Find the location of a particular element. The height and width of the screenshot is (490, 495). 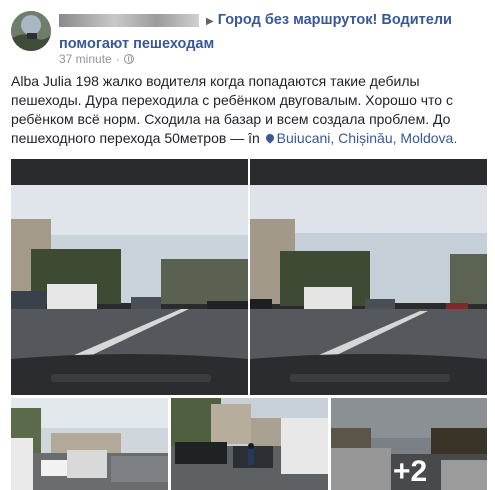

post-meta: 37 minute · is located at coordinates (96, 59).